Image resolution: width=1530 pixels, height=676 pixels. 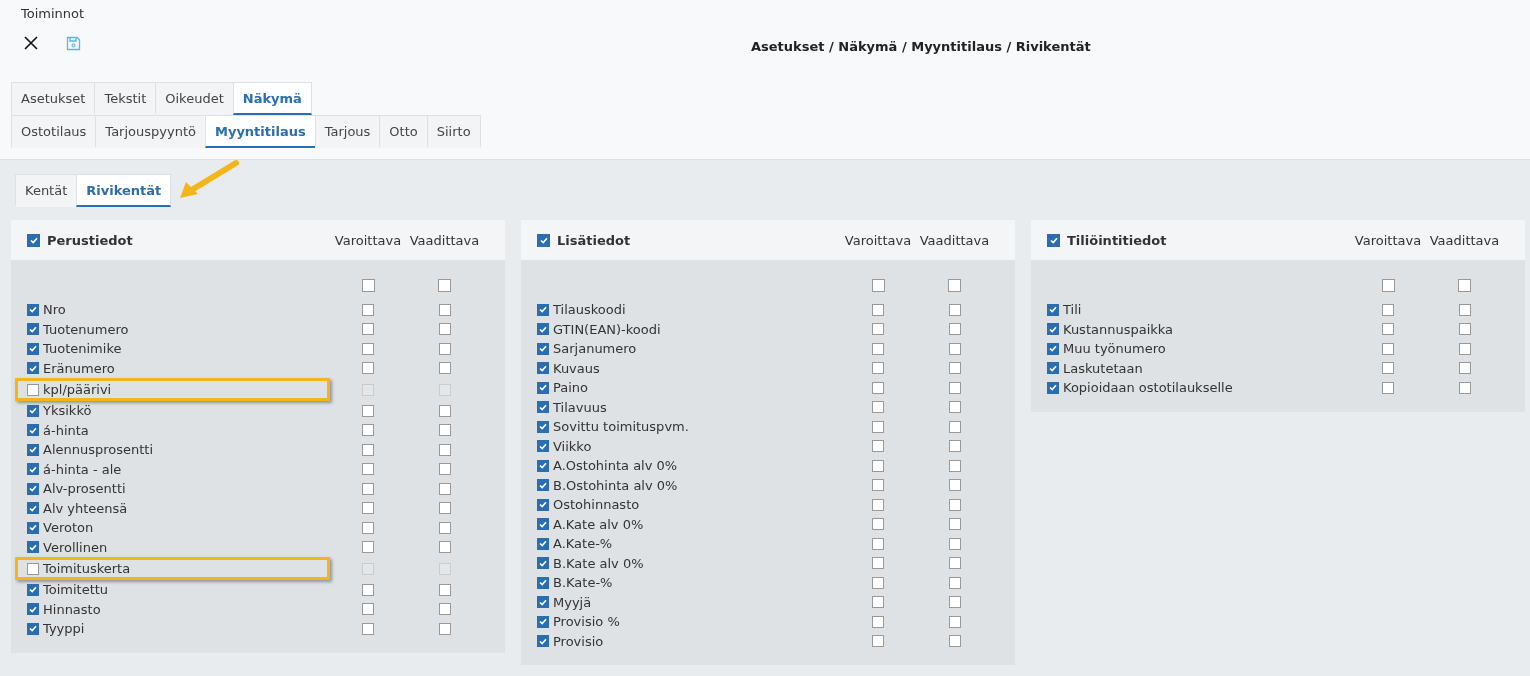 I want to click on tab: Siirto, so click(x=453, y=131).